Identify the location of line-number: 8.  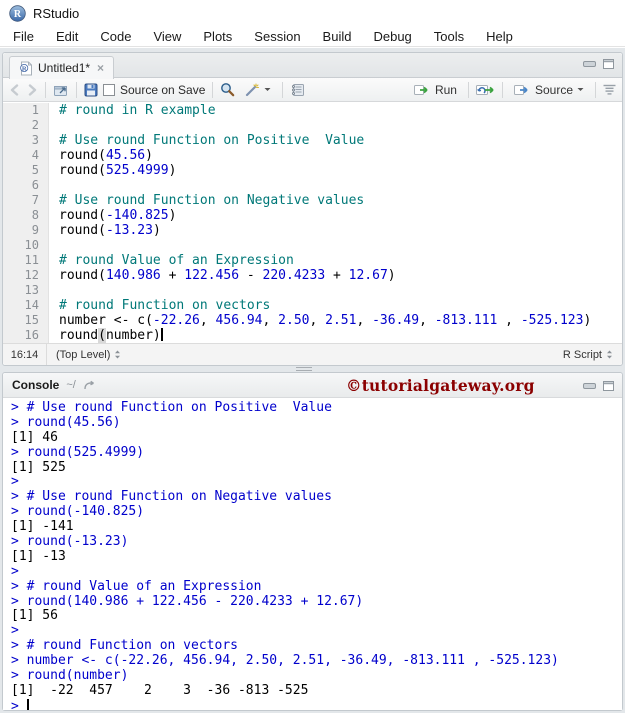
(26, 215).